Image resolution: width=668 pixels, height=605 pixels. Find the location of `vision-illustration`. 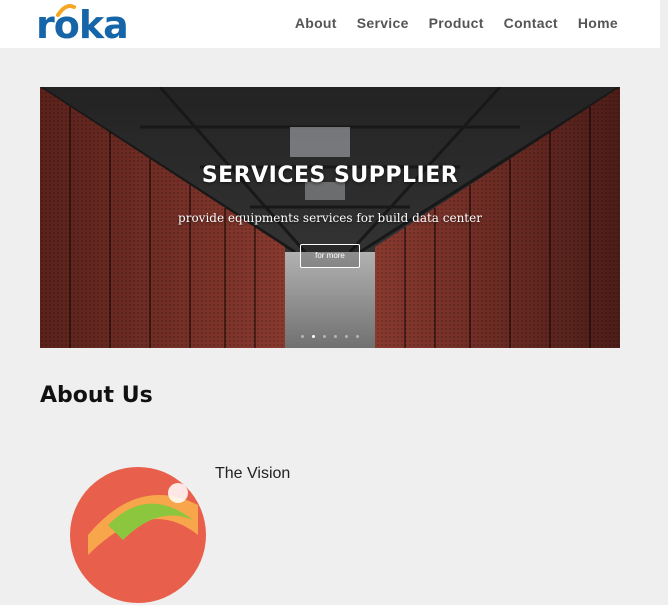

vision-illustration is located at coordinates (138, 535).